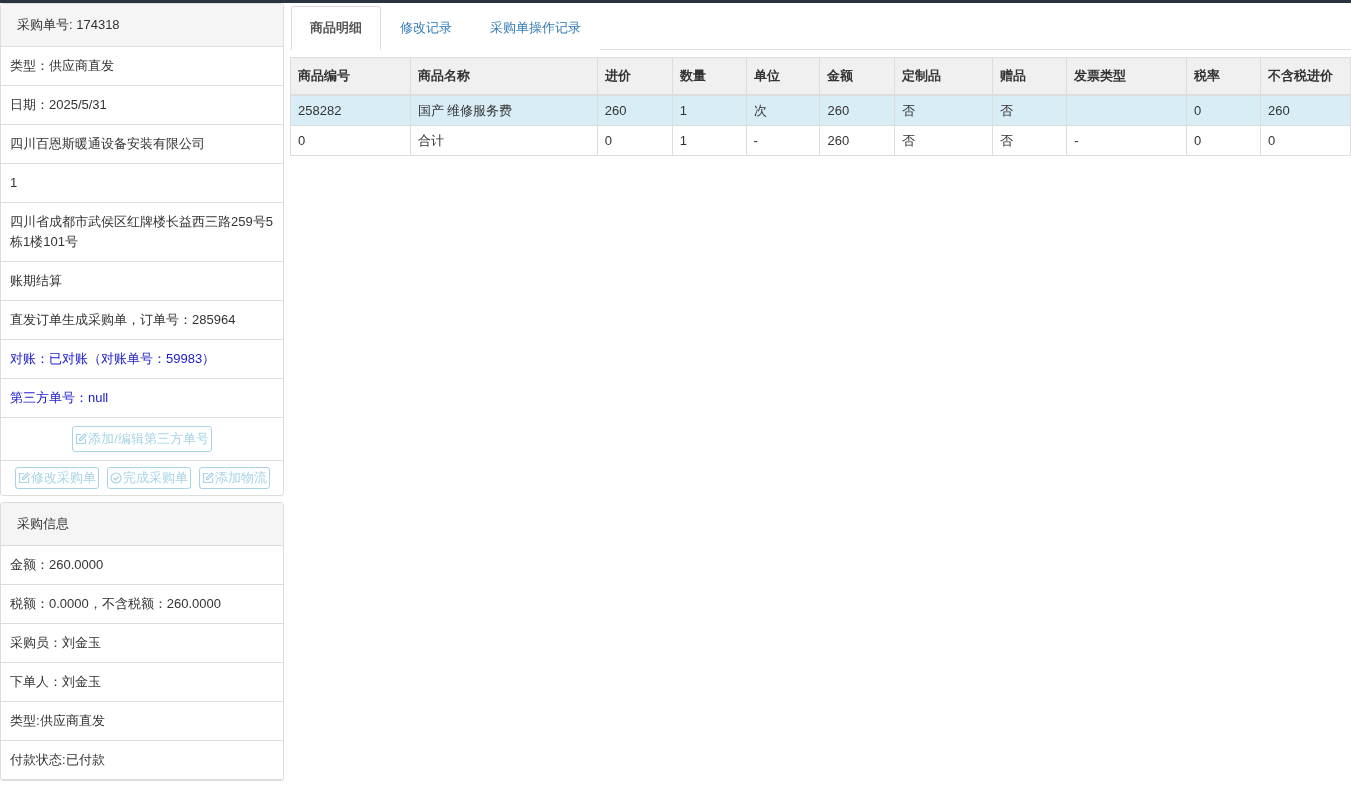  Describe the element at coordinates (350, 76) in the screenshot. I see `column-header: 商品编号` at that location.